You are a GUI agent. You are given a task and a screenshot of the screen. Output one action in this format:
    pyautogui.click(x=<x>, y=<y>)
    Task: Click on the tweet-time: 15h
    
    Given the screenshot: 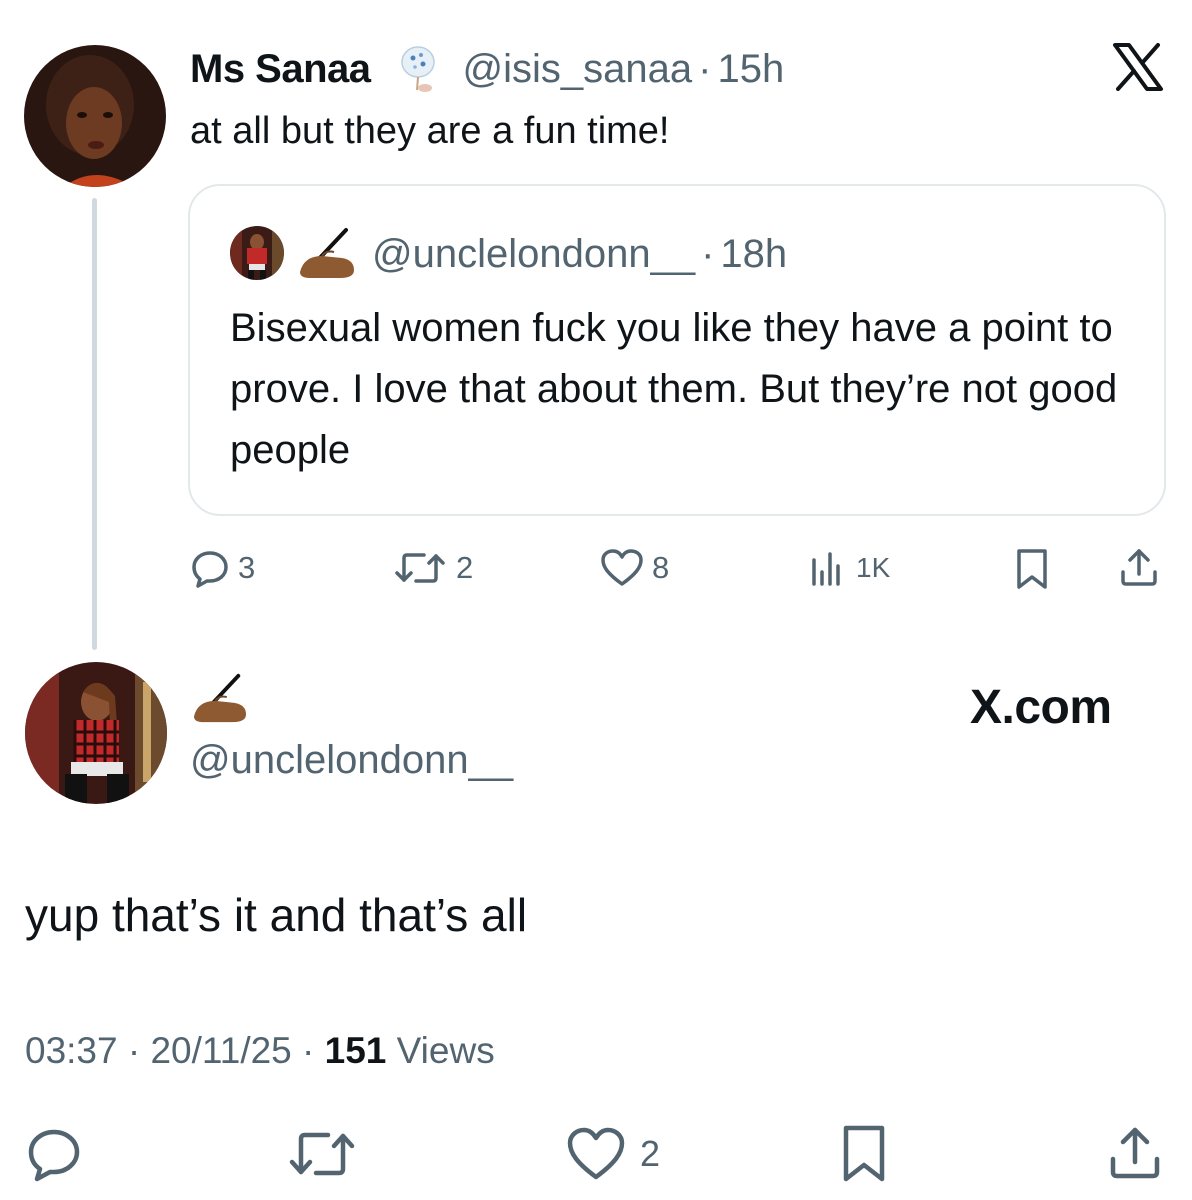 What is the action you would take?
    pyautogui.click(x=750, y=69)
    